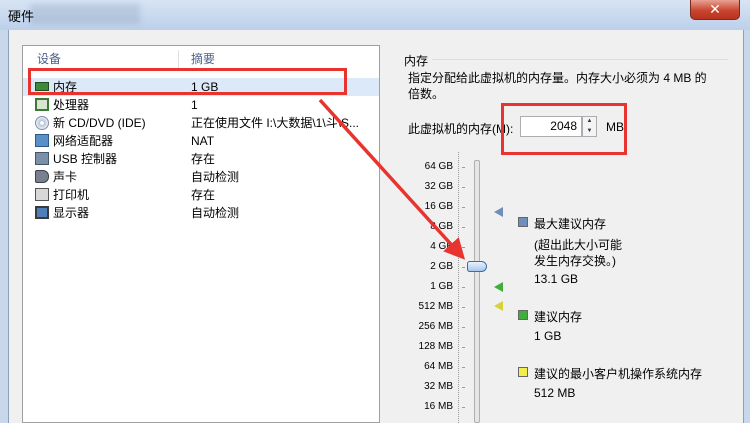 This screenshot has width=750, height=423. I want to click on guest-min-swatch, so click(523, 372).